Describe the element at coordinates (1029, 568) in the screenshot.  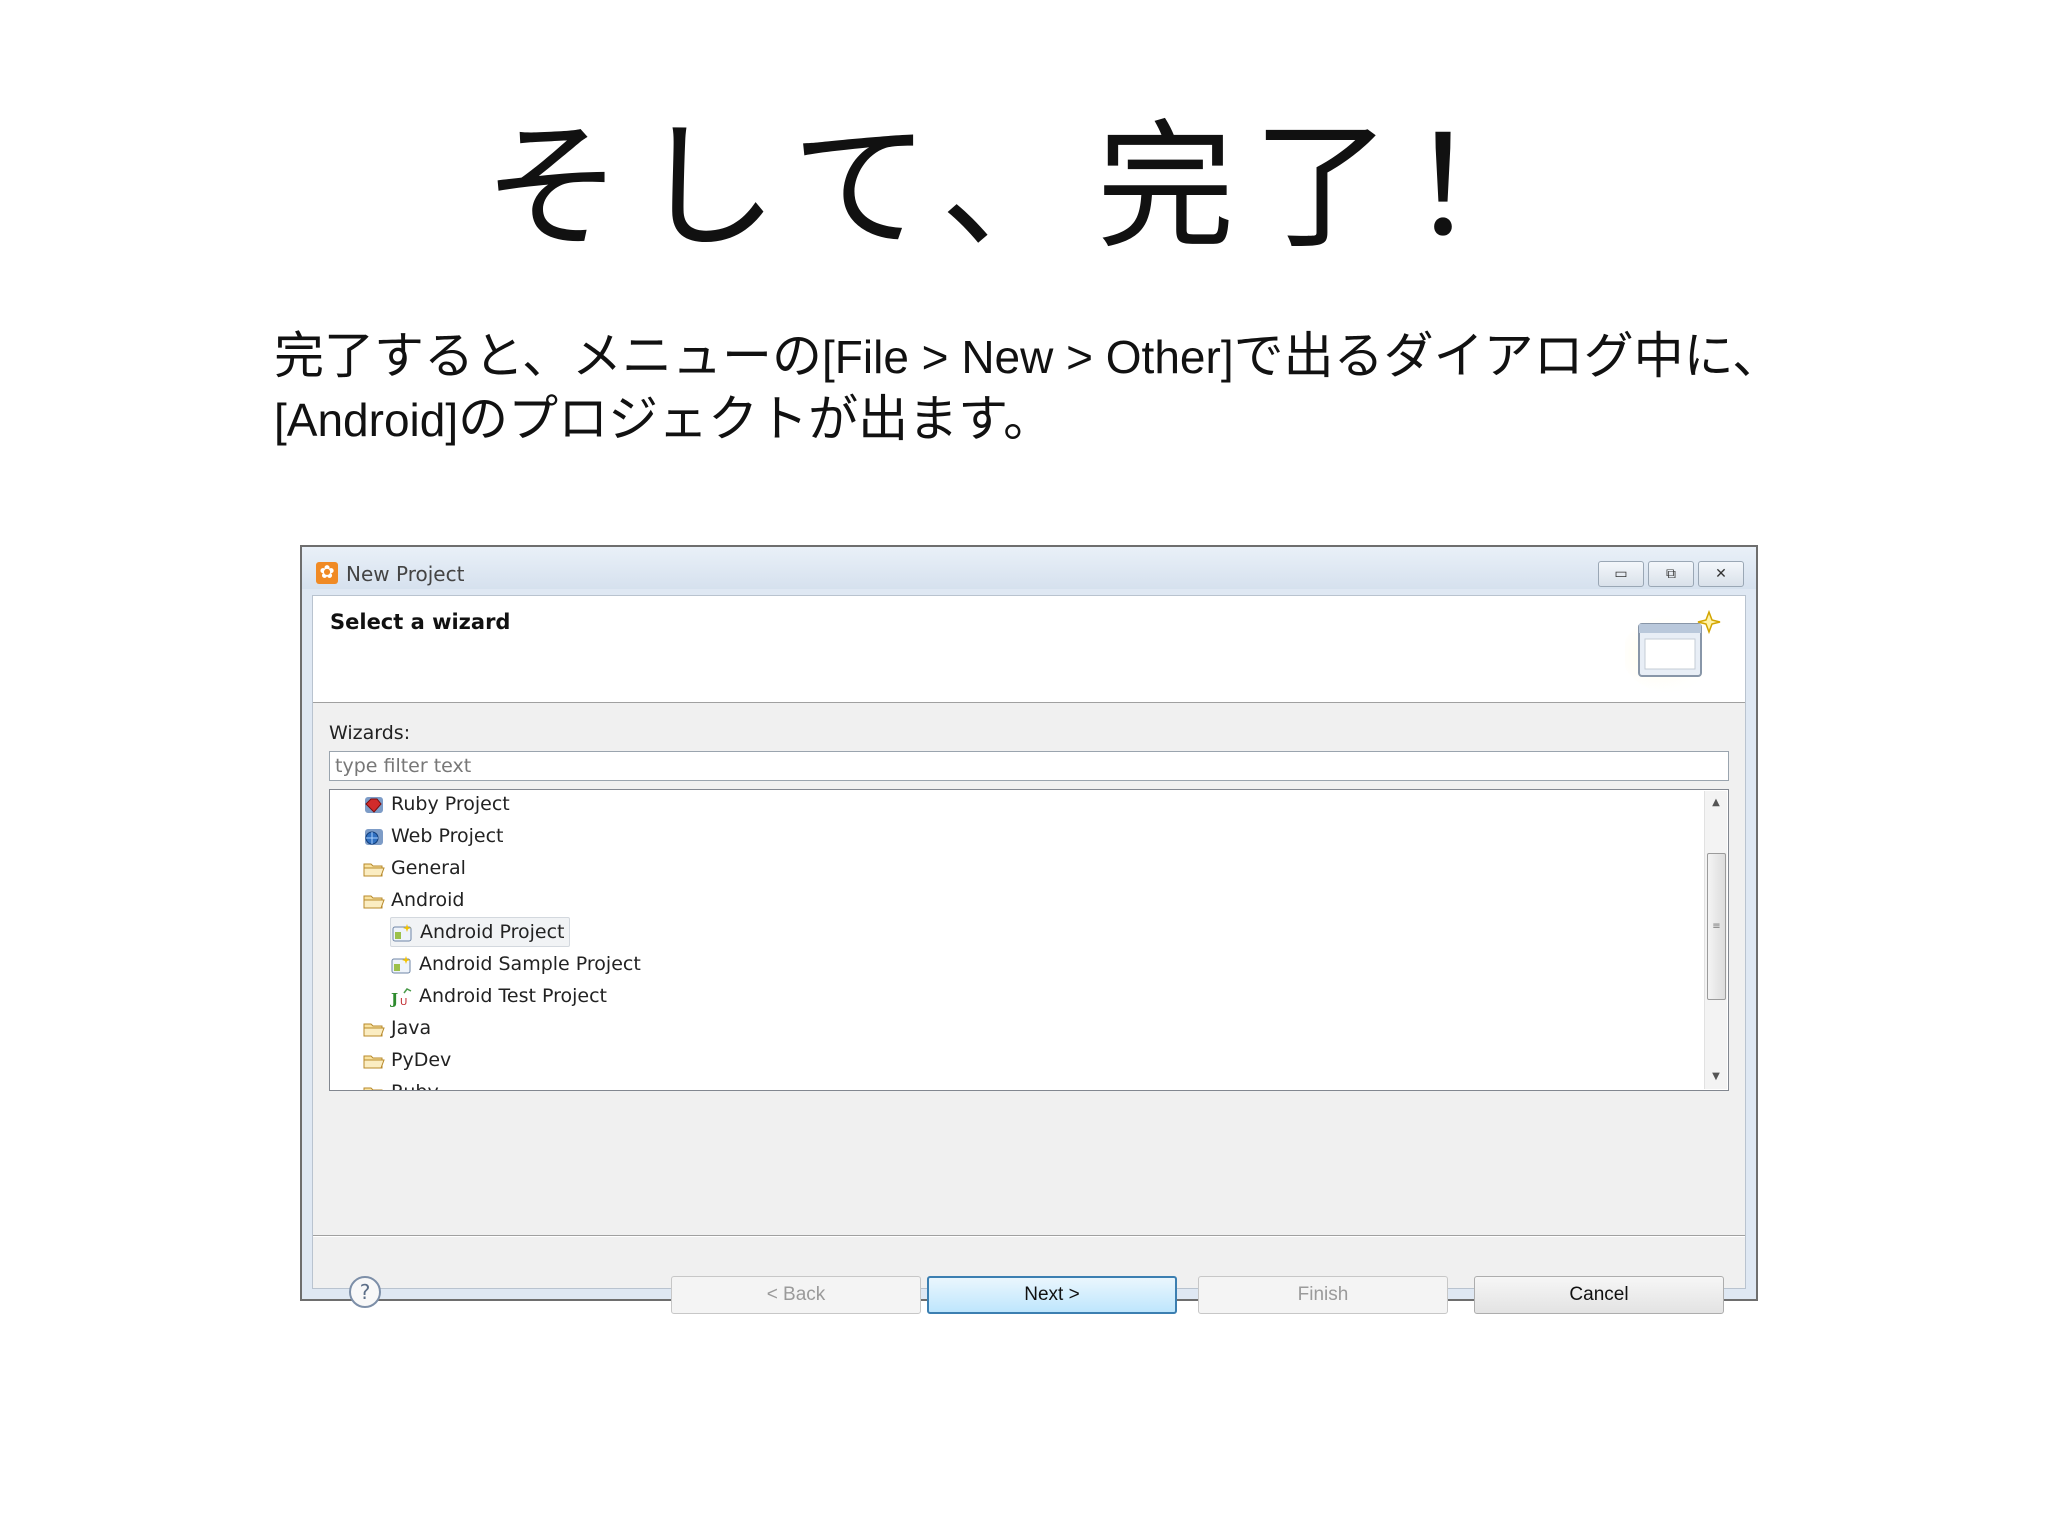
I see `dialog-titlebar: ✿ New Project ▭ ⧉ ✕` at that location.